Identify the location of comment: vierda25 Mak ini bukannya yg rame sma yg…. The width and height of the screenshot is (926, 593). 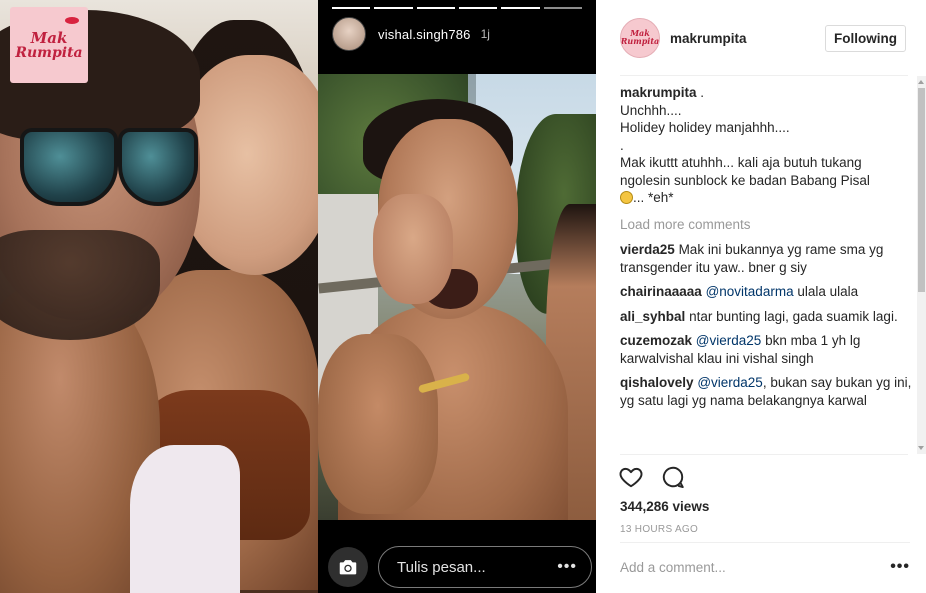
(768, 258).